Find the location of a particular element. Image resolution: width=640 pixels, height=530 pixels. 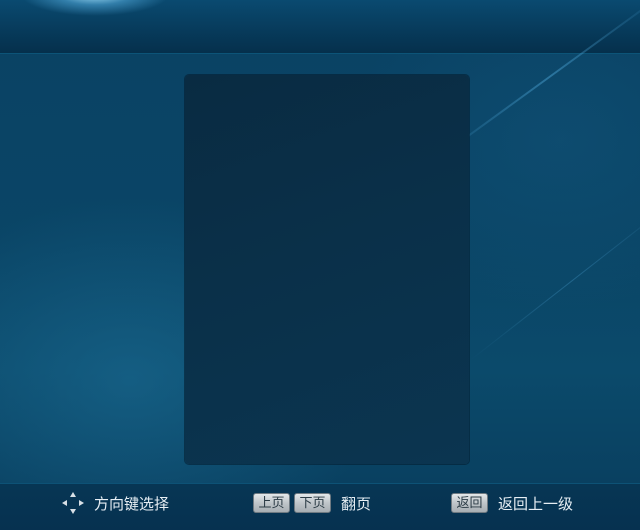

header-glow is located at coordinates (95, 8).